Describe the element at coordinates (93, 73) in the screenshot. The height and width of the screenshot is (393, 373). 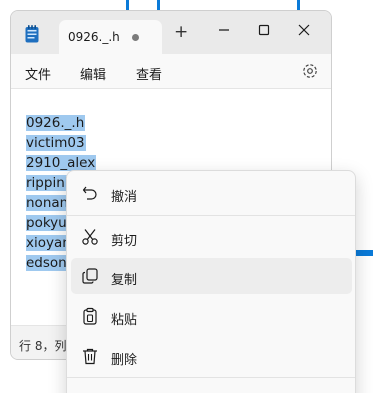
I see `menu-edit: 编辑` at that location.